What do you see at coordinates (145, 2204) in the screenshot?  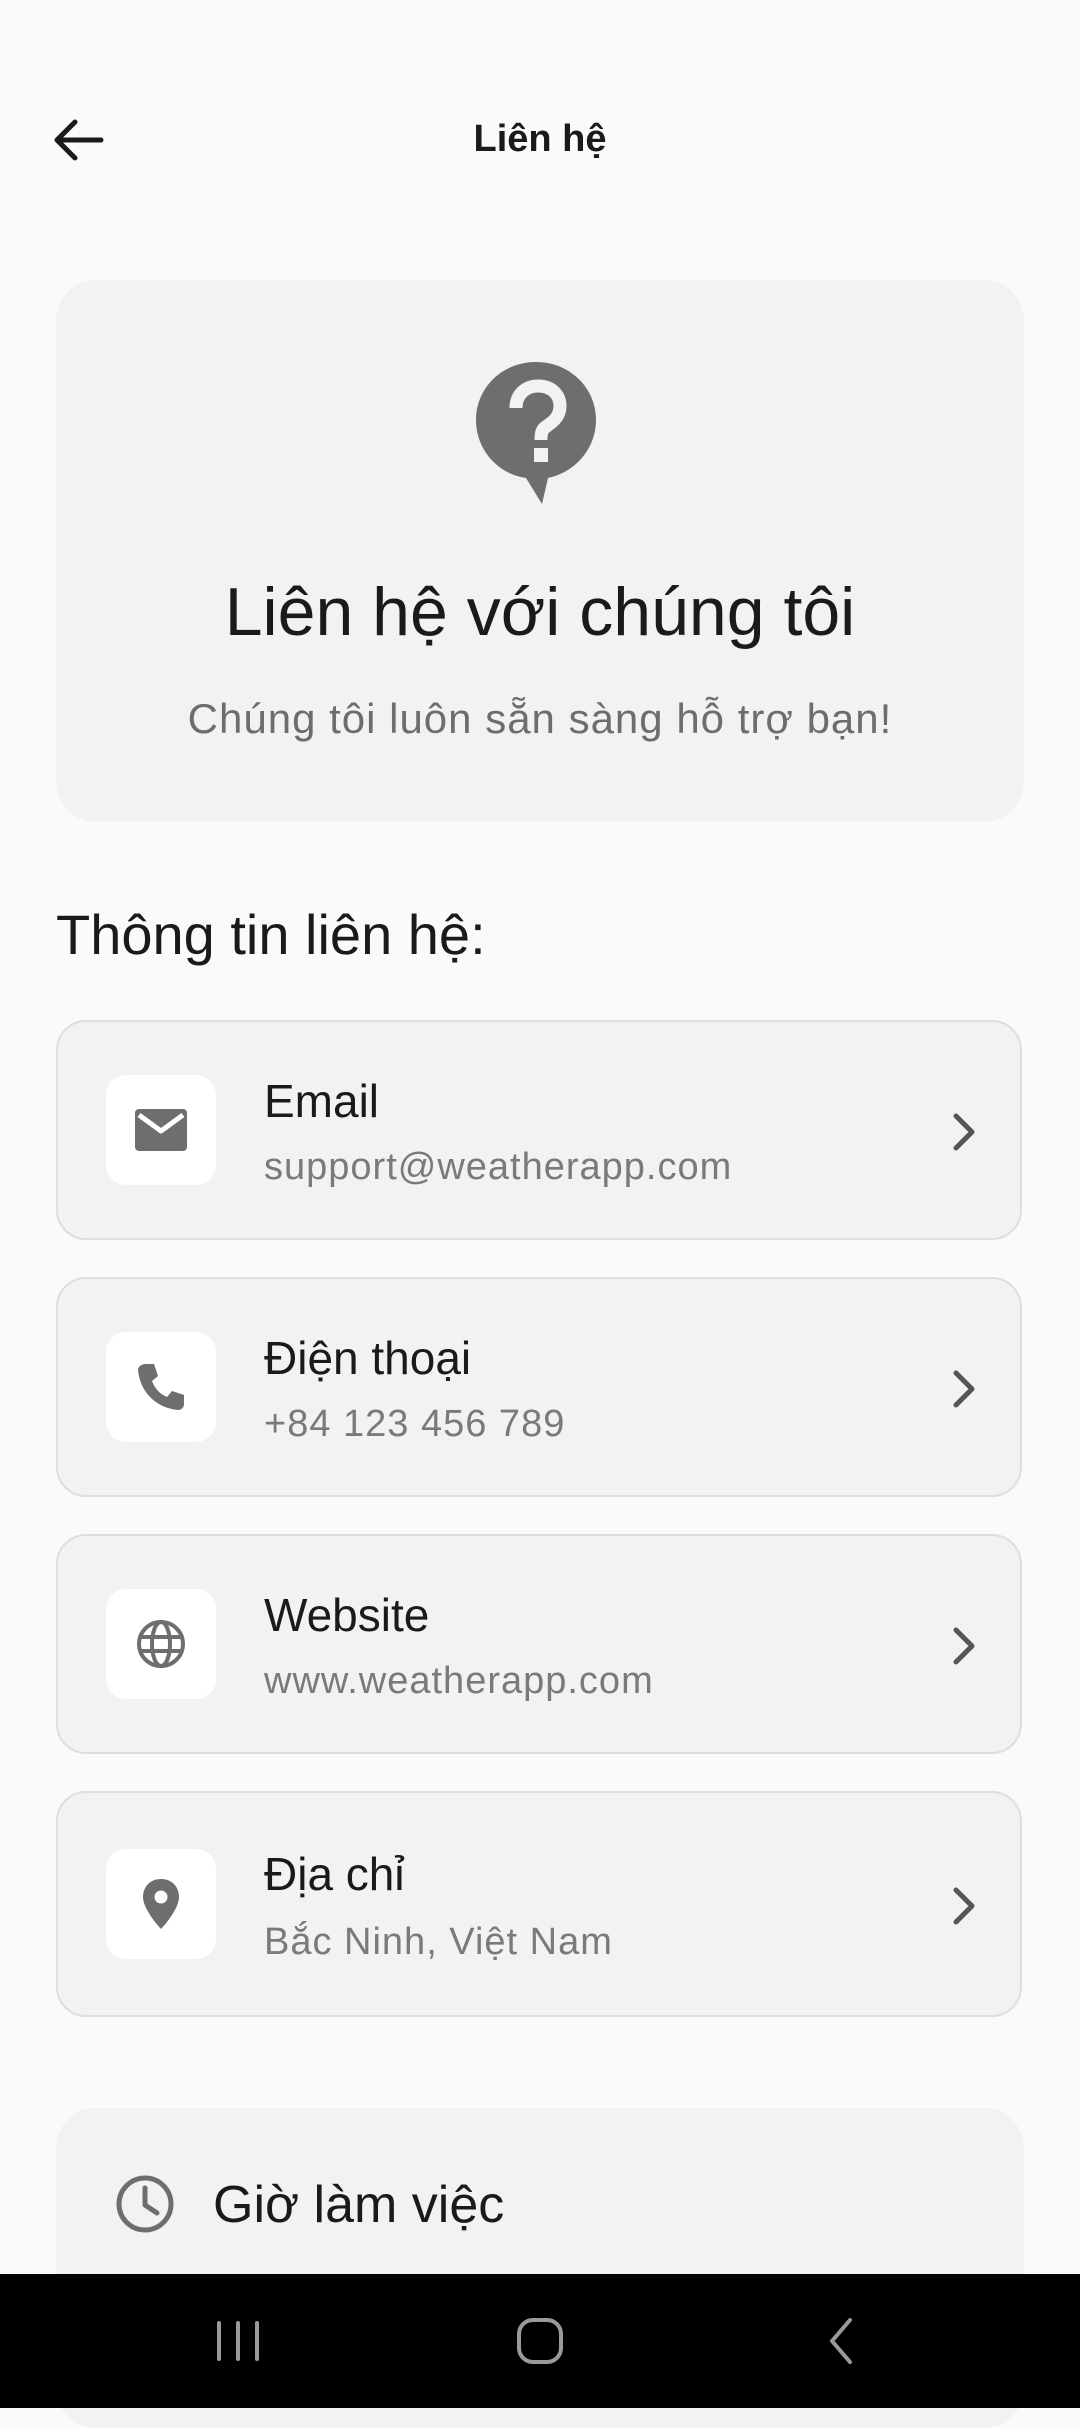 I see `clock-icon` at bounding box center [145, 2204].